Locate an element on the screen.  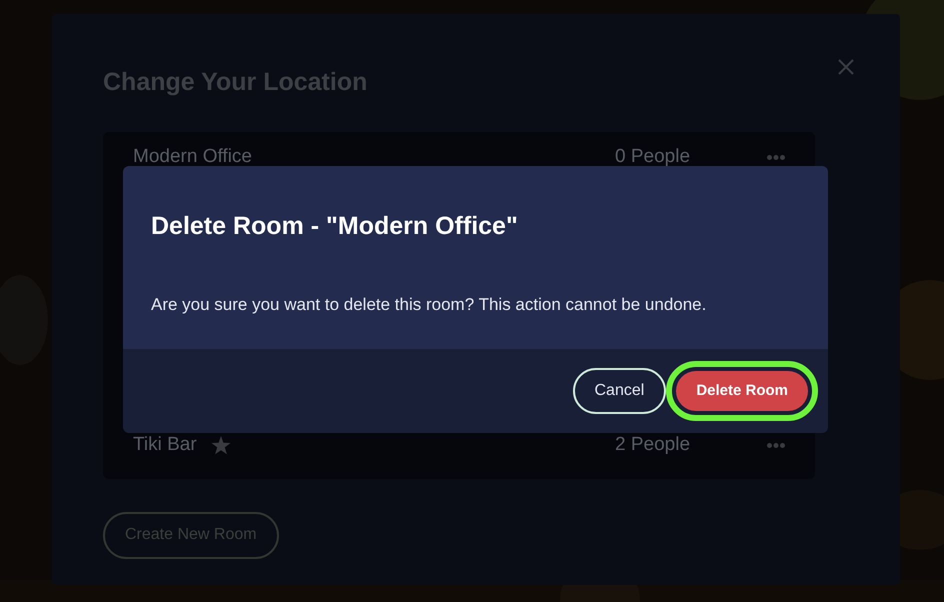
people-count: 0 People is located at coordinates (653, 157).